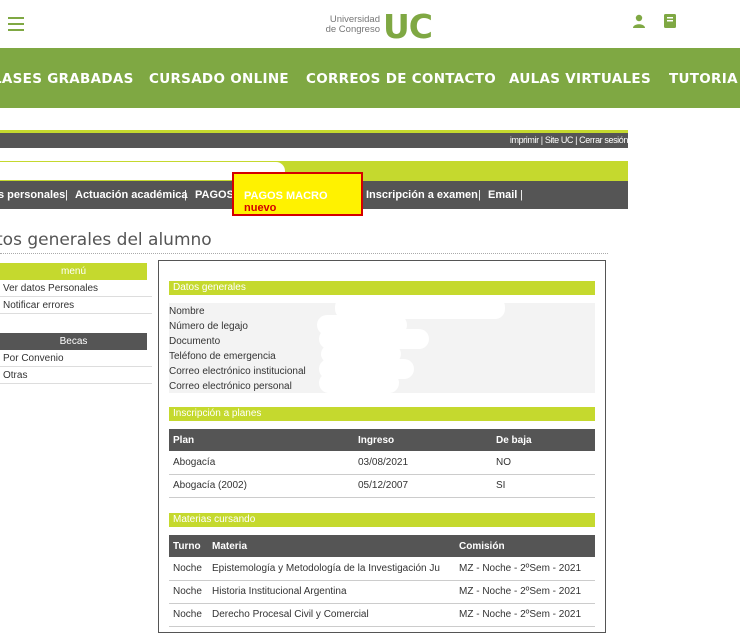 The width and height of the screenshot is (740, 642). Describe the element at coordinates (67, 79) in the screenshot. I see `nav-clases-grabadas: LASES GRABADAS` at that location.